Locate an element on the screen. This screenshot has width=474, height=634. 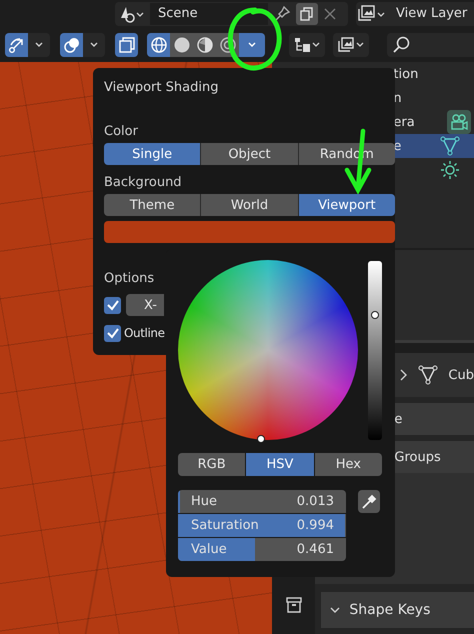
outliner-item-label: tion is located at coordinates (405, 74).